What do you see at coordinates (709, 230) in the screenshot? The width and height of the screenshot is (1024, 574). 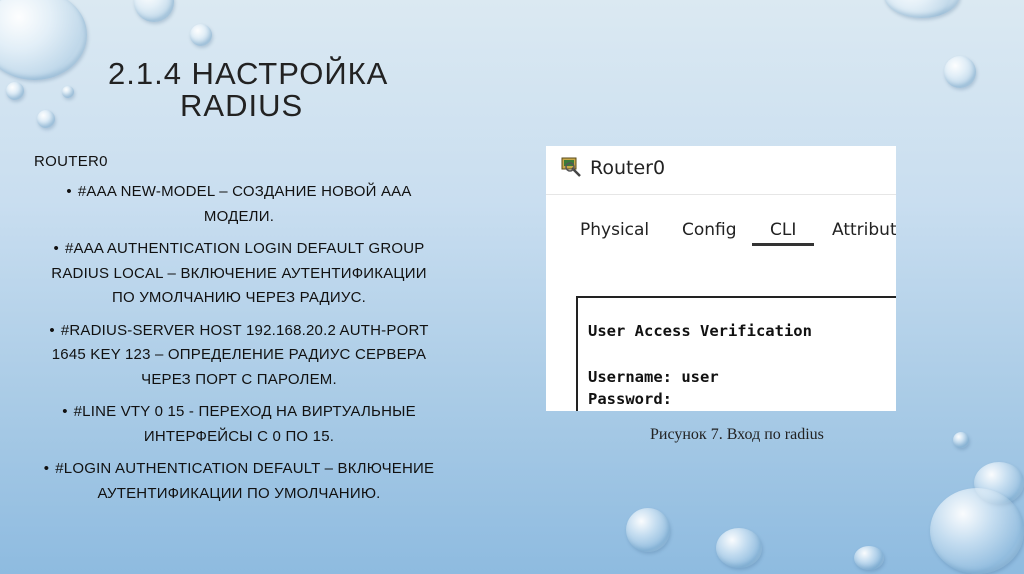 I see `tab-config: Config` at bounding box center [709, 230].